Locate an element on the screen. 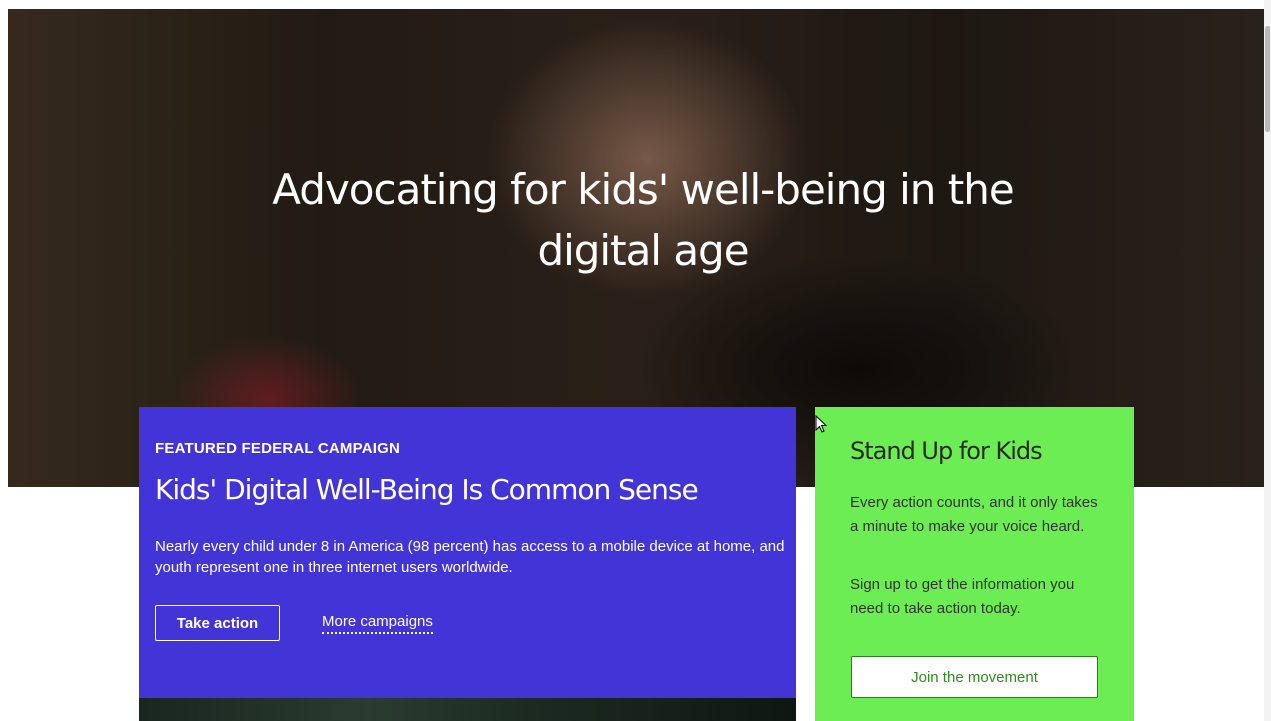 The width and height of the screenshot is (1271, 721). scrollbar-thumb is located at coordinates (1267, 79).